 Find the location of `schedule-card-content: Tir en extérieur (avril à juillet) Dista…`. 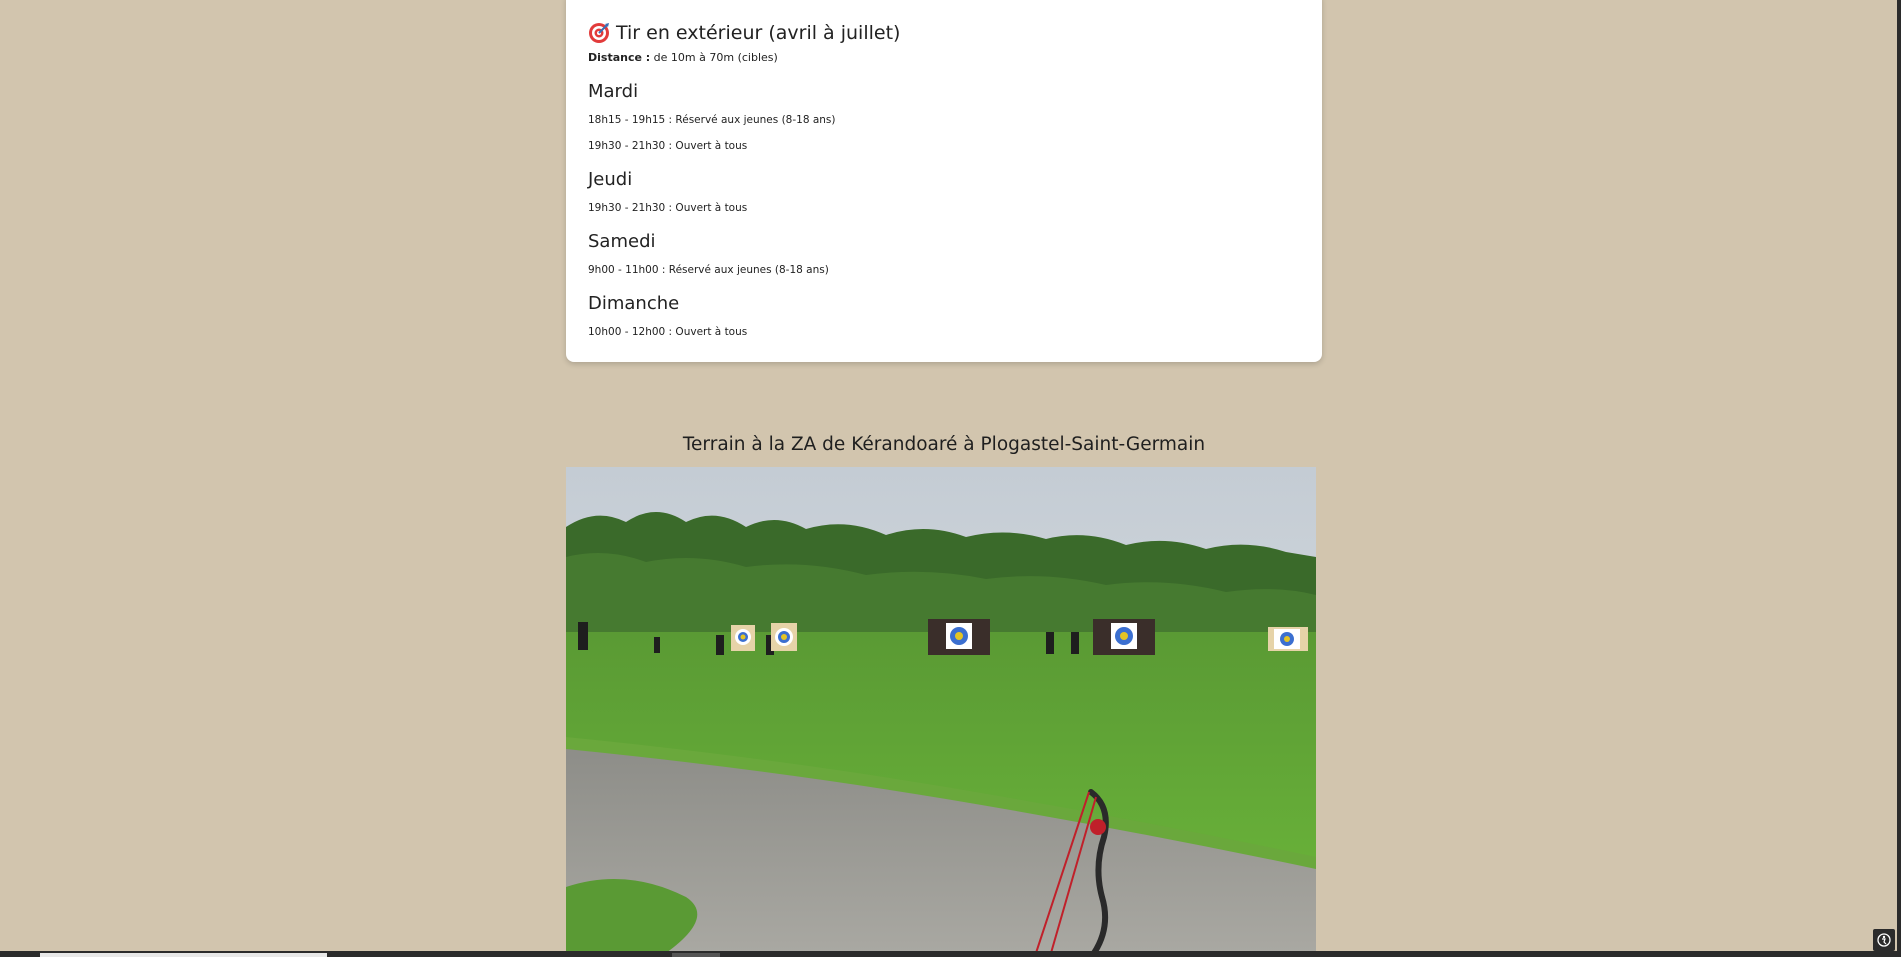

schedule-card-content: Tir en extérieur (avril à juillet) Dista… is located at coordinates (944, 180).